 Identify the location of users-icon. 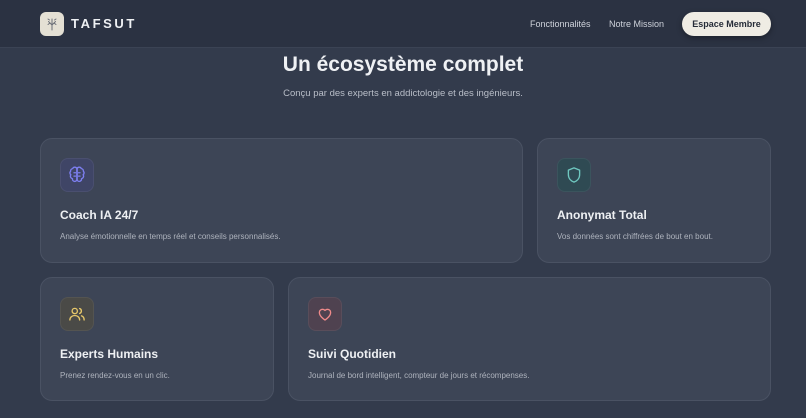
(77, 314).